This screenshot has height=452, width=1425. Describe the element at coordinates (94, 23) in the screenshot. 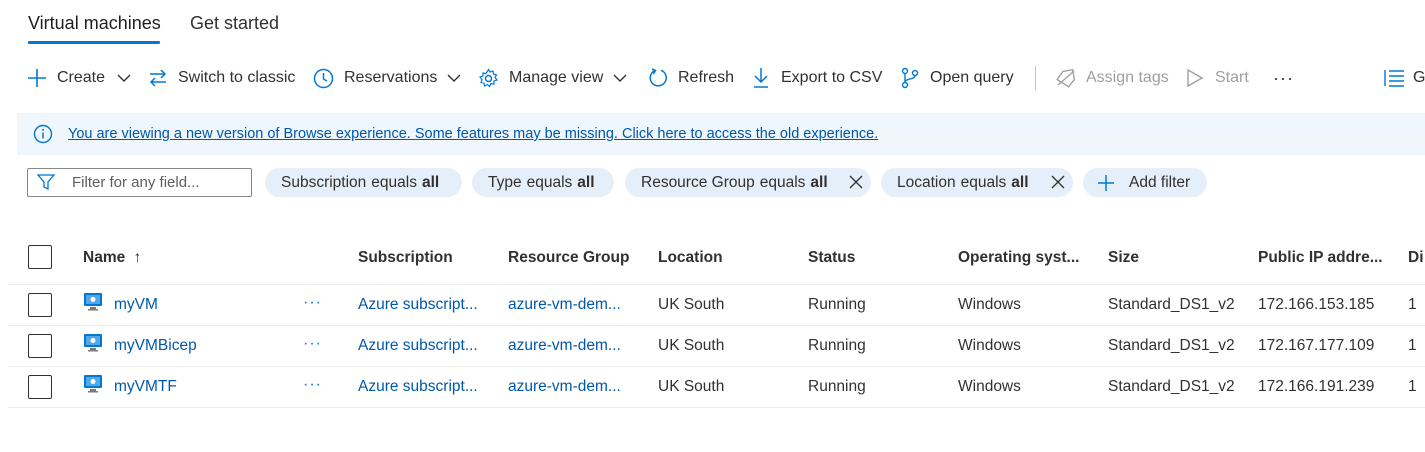

I see `tab-virtual-machines: Virtual machines` at that location.